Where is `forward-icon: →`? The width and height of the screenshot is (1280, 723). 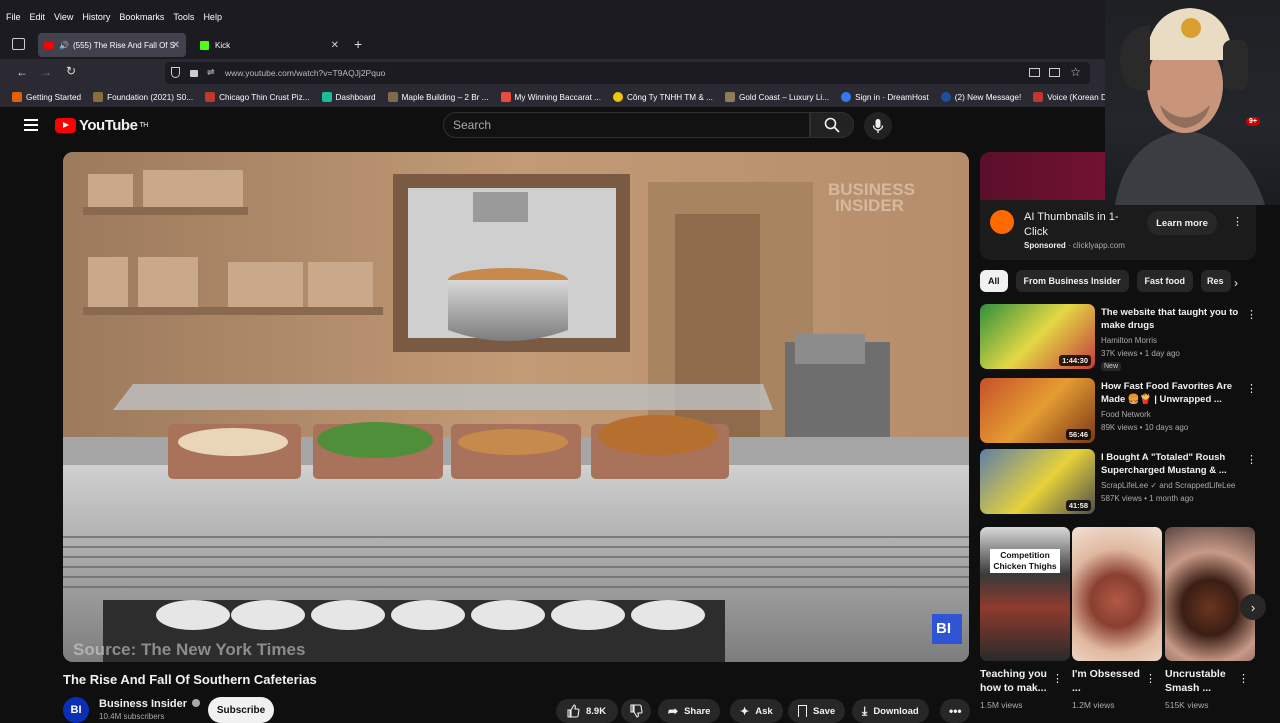 forward-icon: → is located at coordinates (46, 72).